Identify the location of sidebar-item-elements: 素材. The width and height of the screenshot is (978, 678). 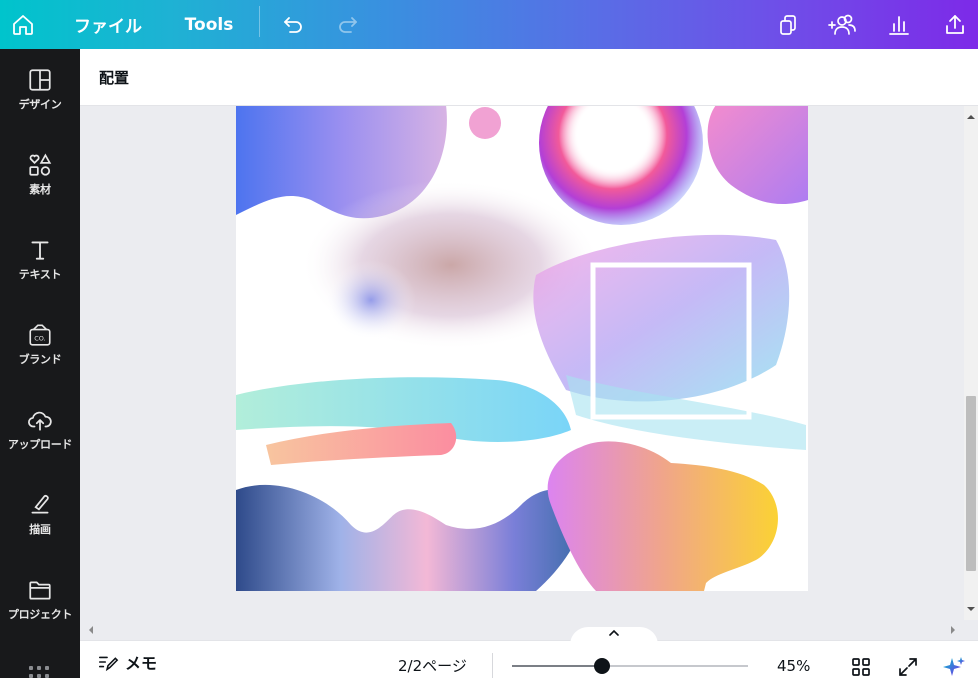
(40, 174).